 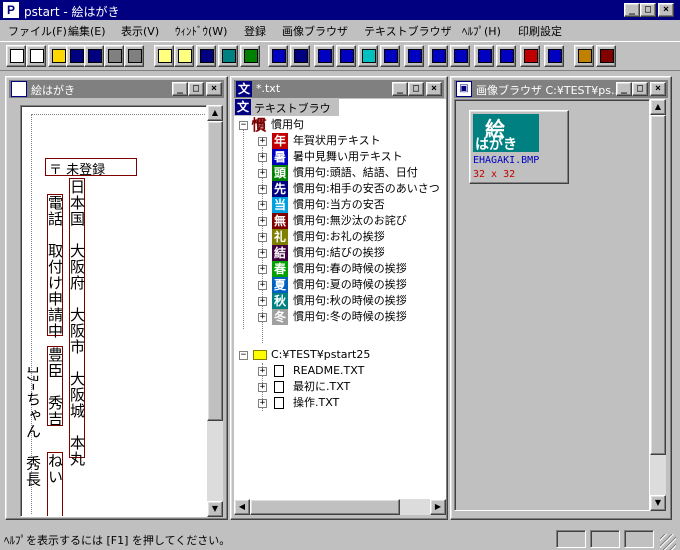 What do you see at coordinates (278, 56) in the screenshot?
I see `align-top-button` at bounding box center [278, 56].